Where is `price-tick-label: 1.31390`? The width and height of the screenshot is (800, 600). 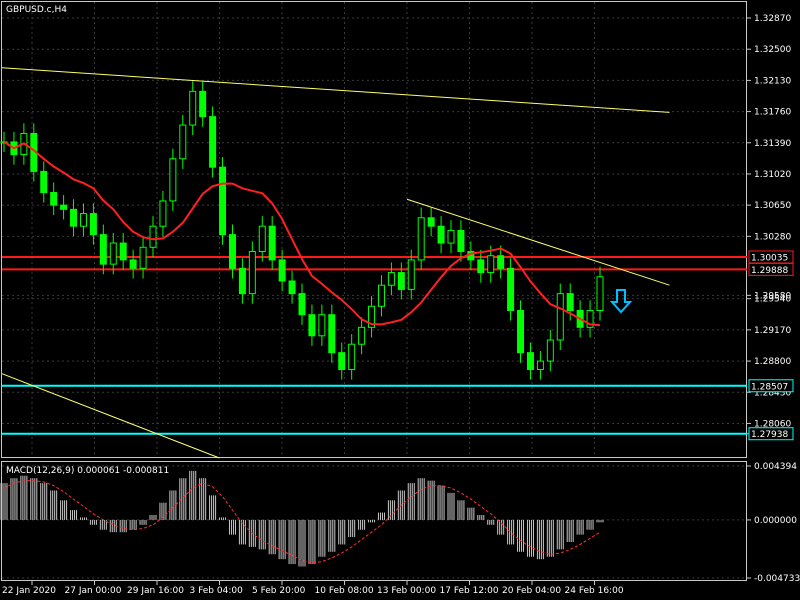 price-tick-label: 1.31390 is located at coordinates (772, 144).